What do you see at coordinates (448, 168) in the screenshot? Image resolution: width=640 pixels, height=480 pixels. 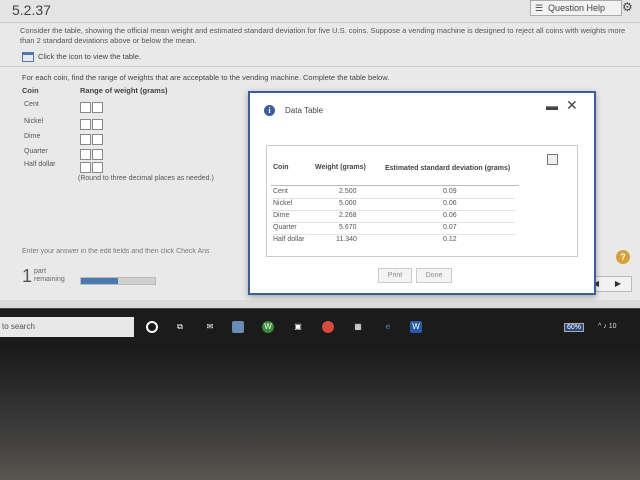 I see `col-header-sd: Estimated standard deviation (grams)` at bounding box center [448, 168].